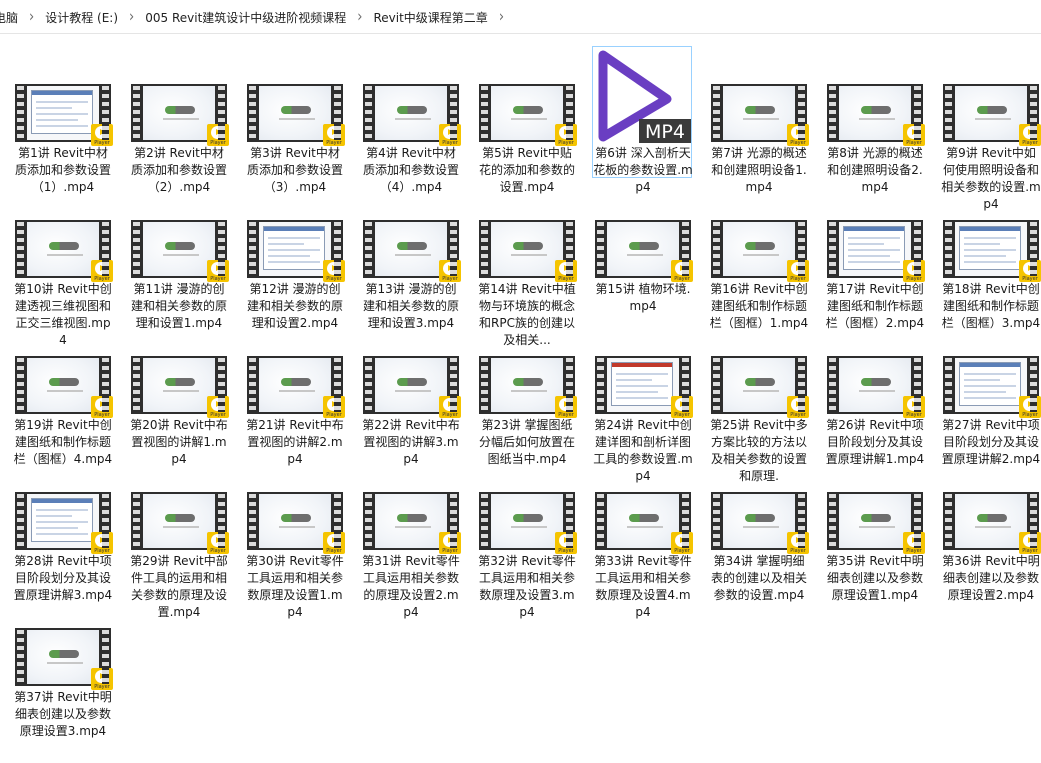  I want to click on file-item: Player 第16讲 Revit中创建图纸和制作标题栏（图框）1.mp4, so click(758, 256).